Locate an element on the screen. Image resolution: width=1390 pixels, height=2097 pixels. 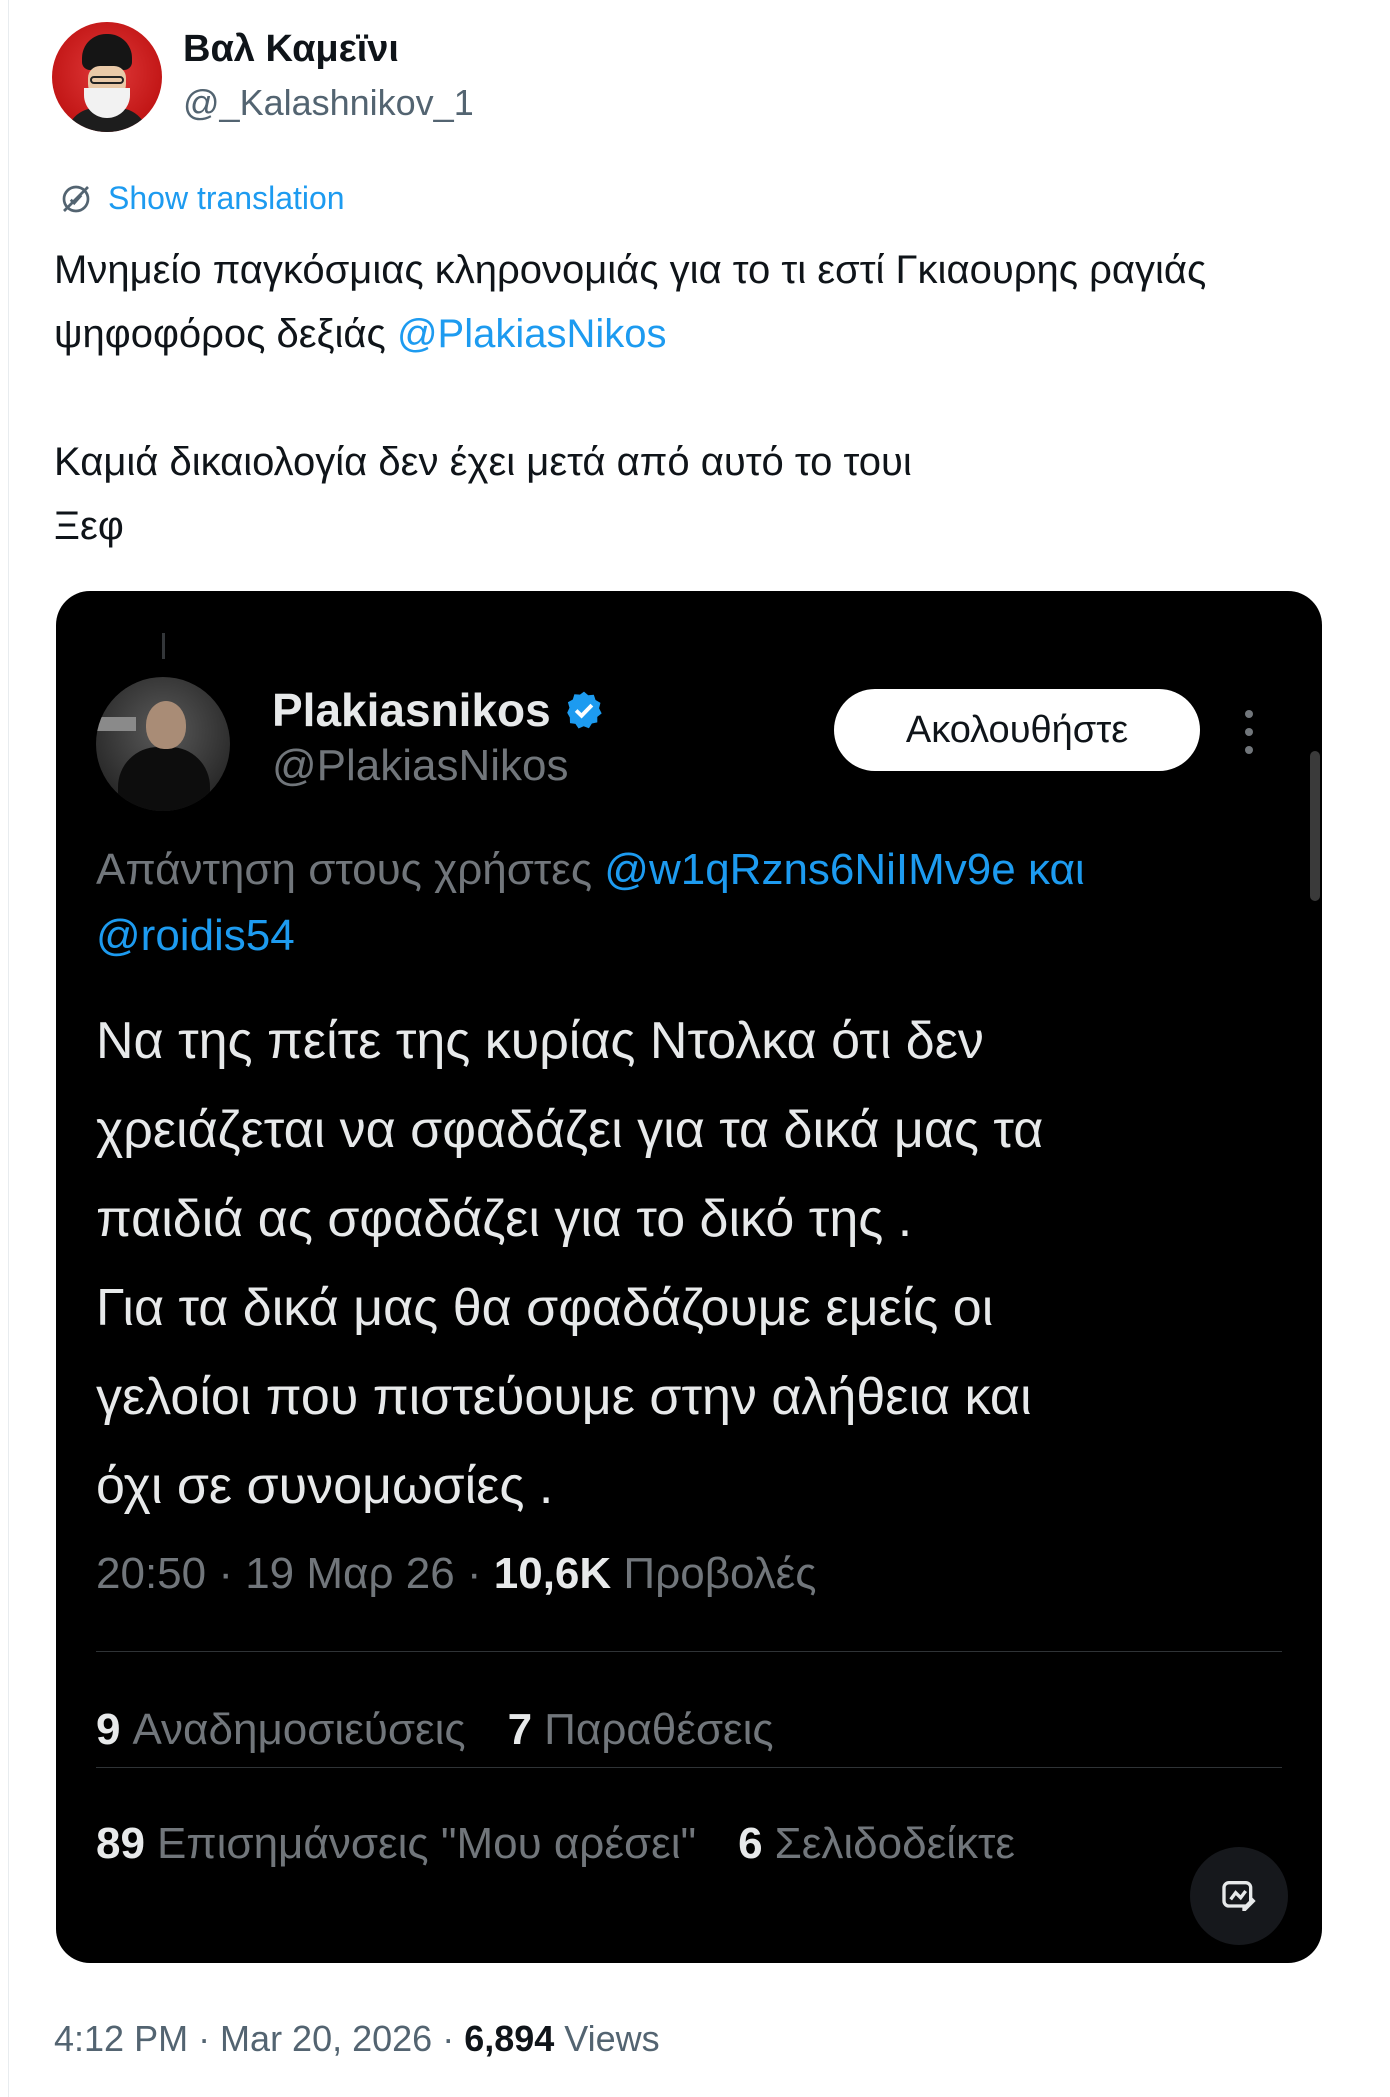
quoted-views-count: 10,6K is located at coordinates (552, 1573).